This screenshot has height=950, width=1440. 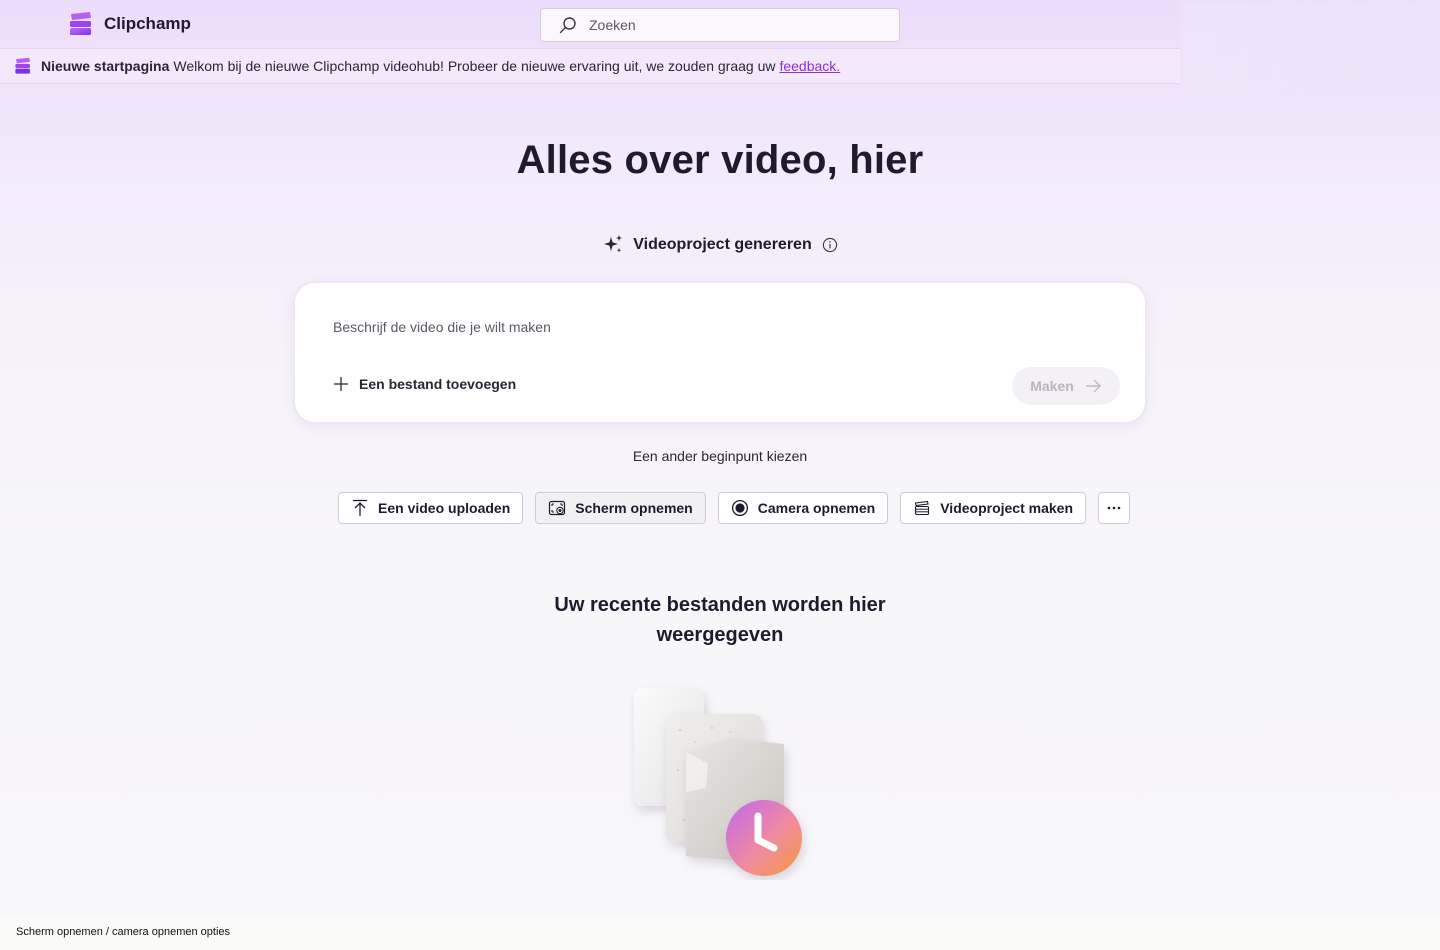 I want to click on upload-video-label: Een video uploaden, so click(x=444, y=508).